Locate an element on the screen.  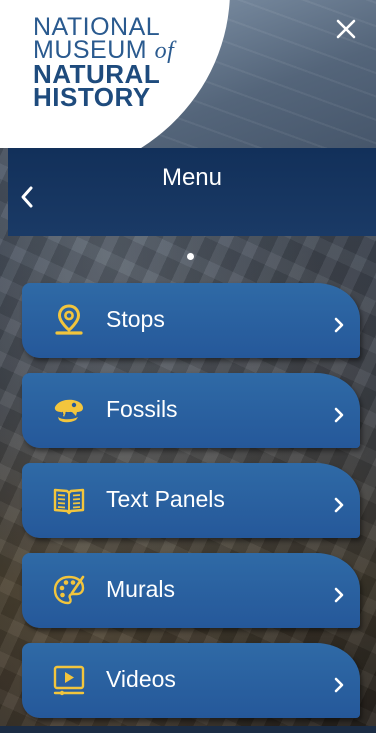
open-book-icon is located at coordinates (69, 501).